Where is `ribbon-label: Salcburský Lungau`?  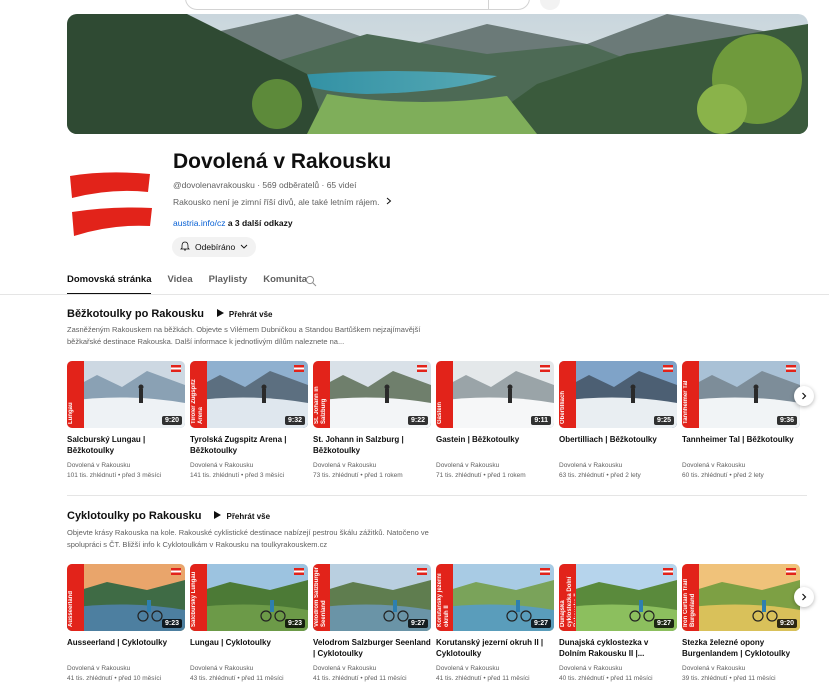
ribbon-label: Salcburský Lungau is located at coordinates (194, 599).